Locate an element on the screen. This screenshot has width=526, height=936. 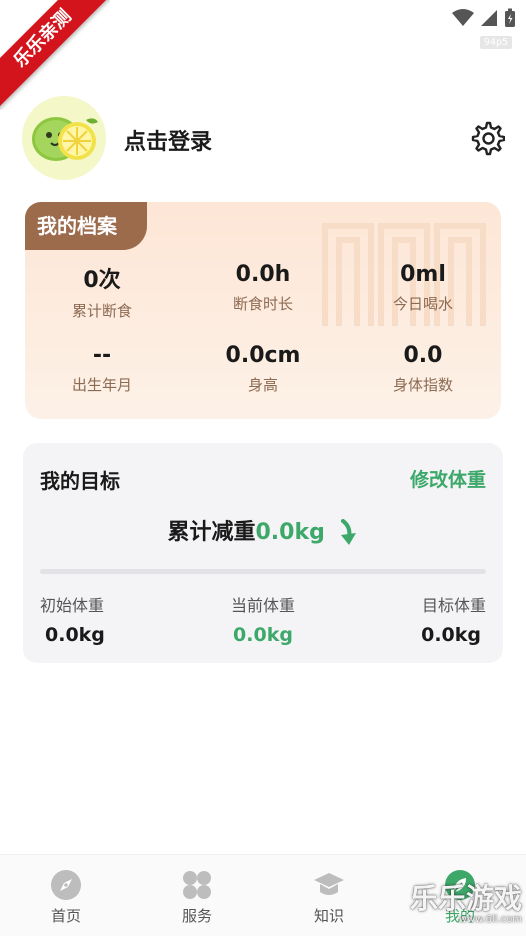
initial-weight-label: 初始体重 is located at coordinates (72, 605).